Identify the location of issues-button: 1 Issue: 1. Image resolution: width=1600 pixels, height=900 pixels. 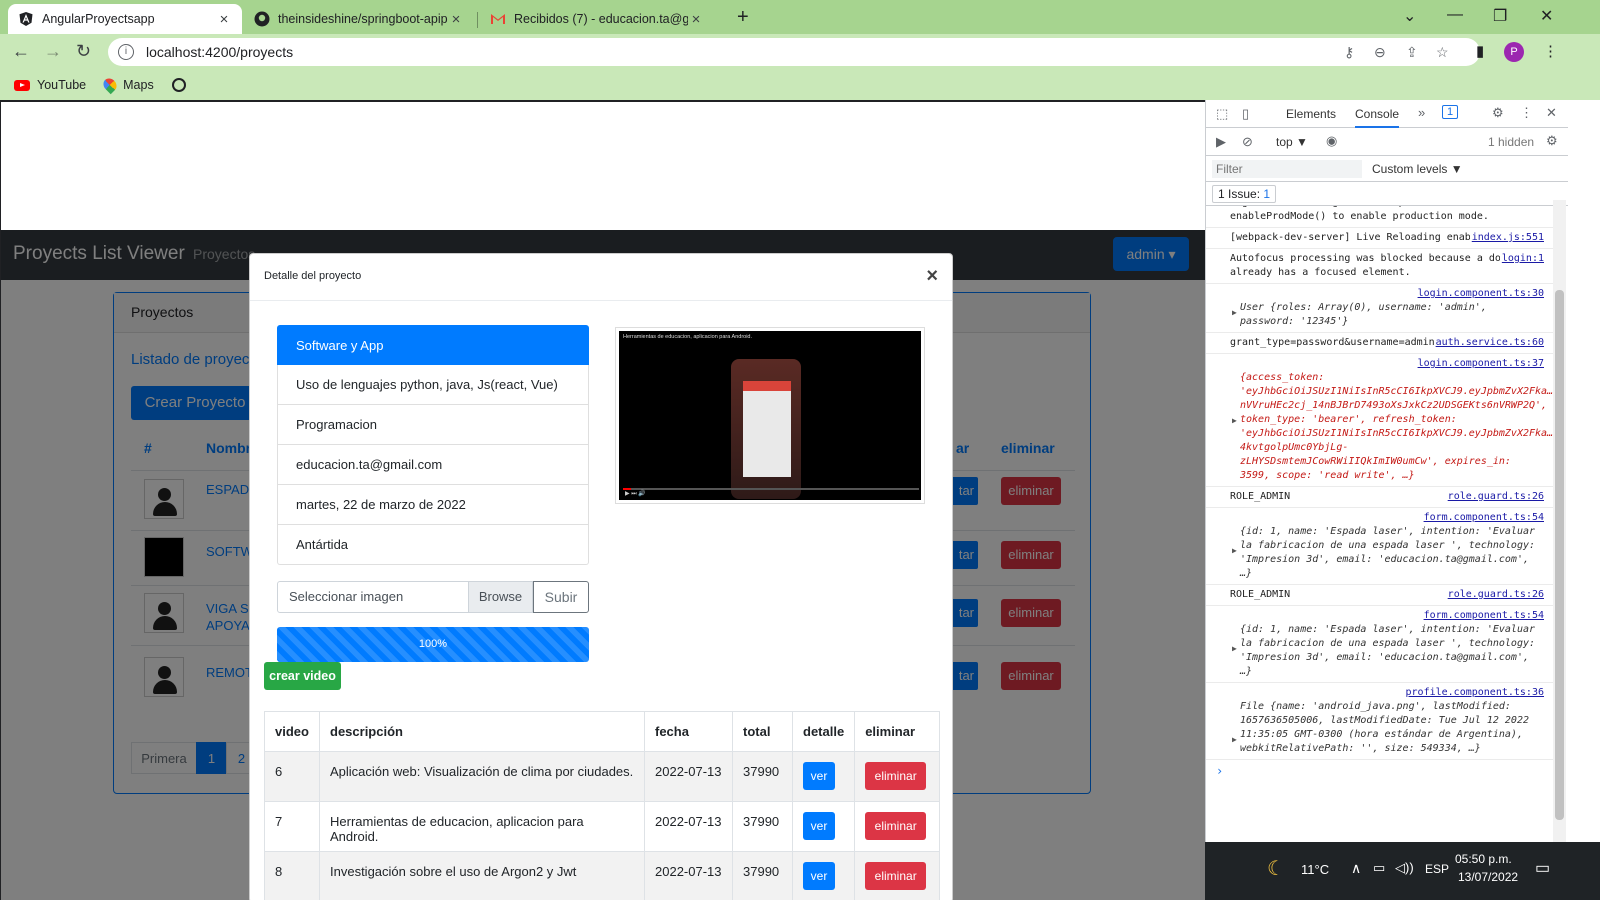
(1244, 194).